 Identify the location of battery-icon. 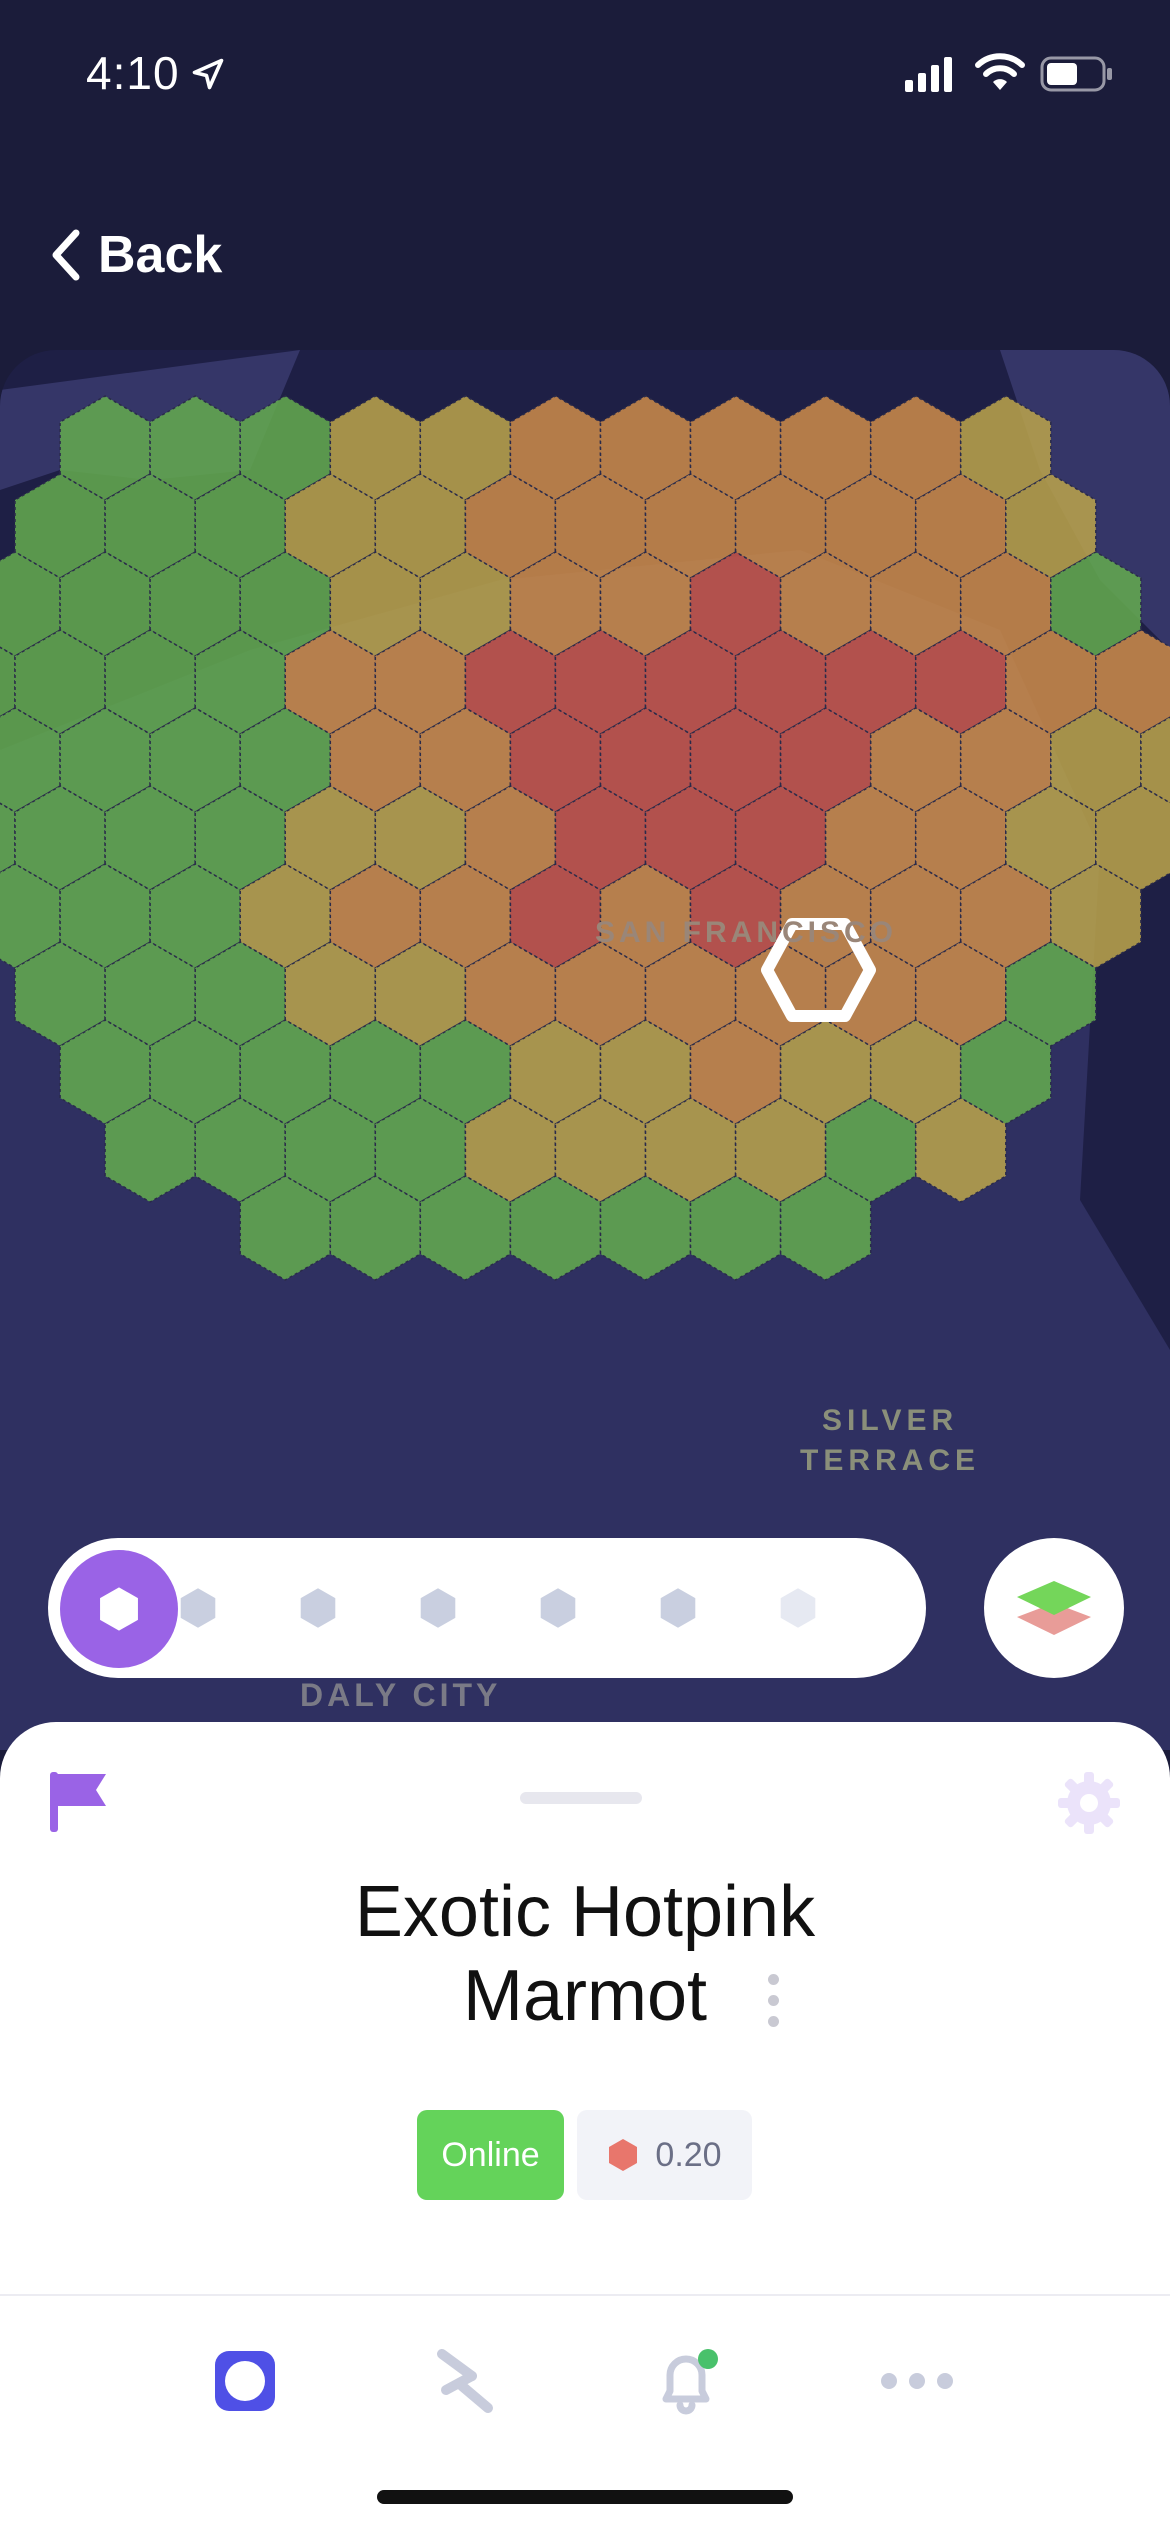
(1076, 74).